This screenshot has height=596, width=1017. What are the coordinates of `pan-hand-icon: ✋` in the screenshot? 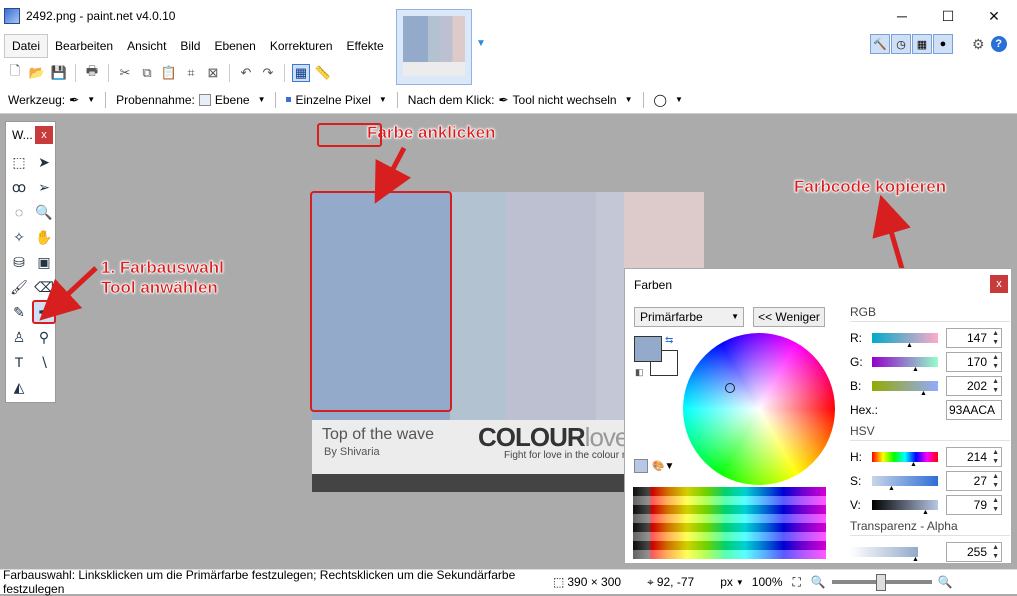 It's located at (44, 237).